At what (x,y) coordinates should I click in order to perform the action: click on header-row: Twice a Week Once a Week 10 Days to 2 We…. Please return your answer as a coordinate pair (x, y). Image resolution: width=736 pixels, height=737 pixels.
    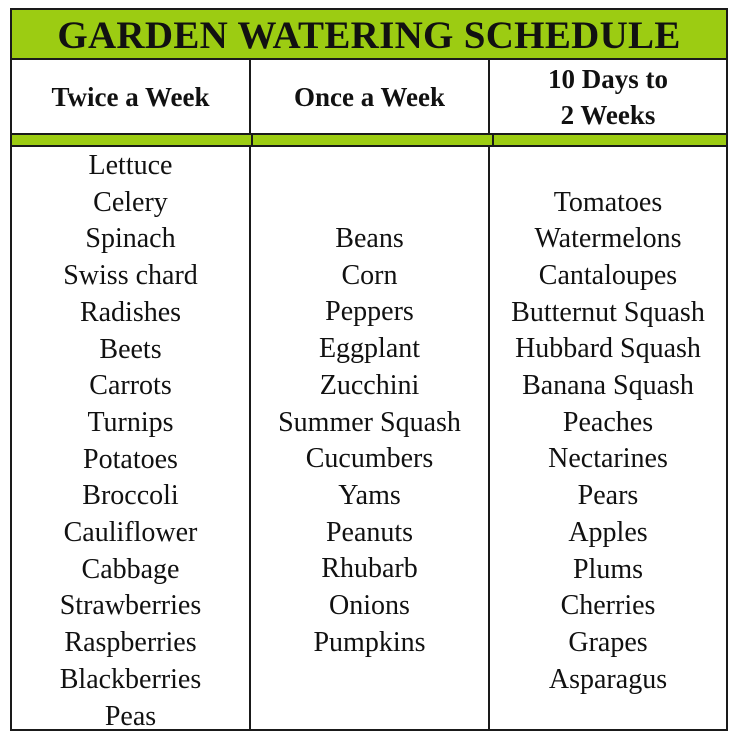
    Looking at the image, I should click on (369, 97).